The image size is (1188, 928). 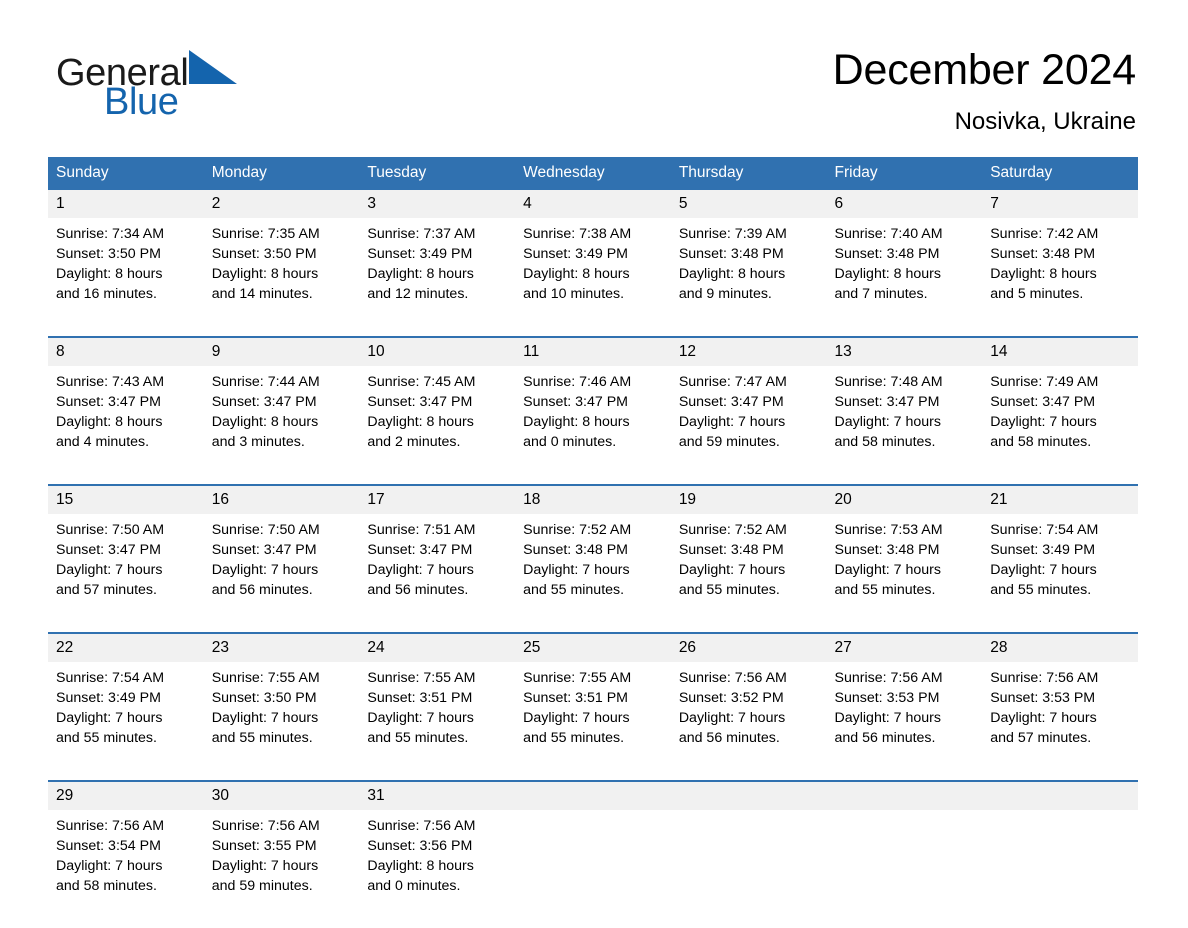 What do you see at coordinates (126, 351) in the screenshot?
I see `day-number-cell: 8` at bounding box center [126, 351].